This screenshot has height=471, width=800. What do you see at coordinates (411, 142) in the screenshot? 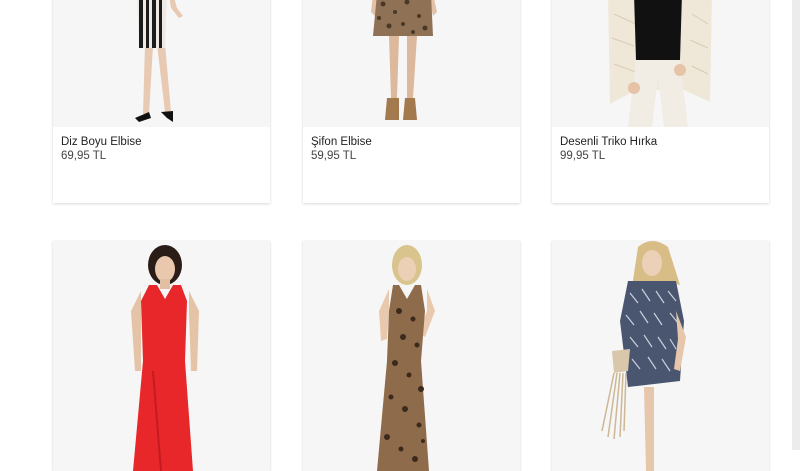
I see `product-name: Şifon Elbise` at bounding box center [411, 142].